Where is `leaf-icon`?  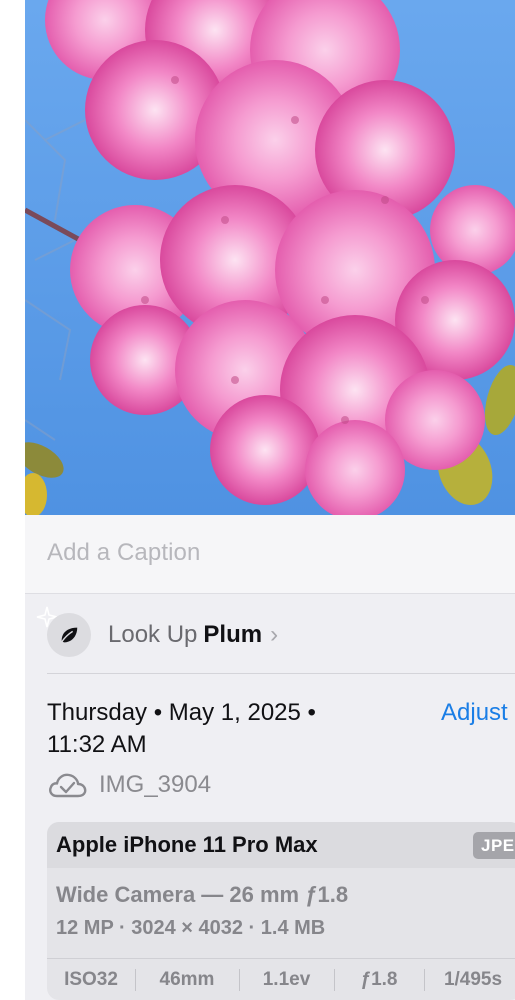 leaf-icon is located at coordinates (69, 635).